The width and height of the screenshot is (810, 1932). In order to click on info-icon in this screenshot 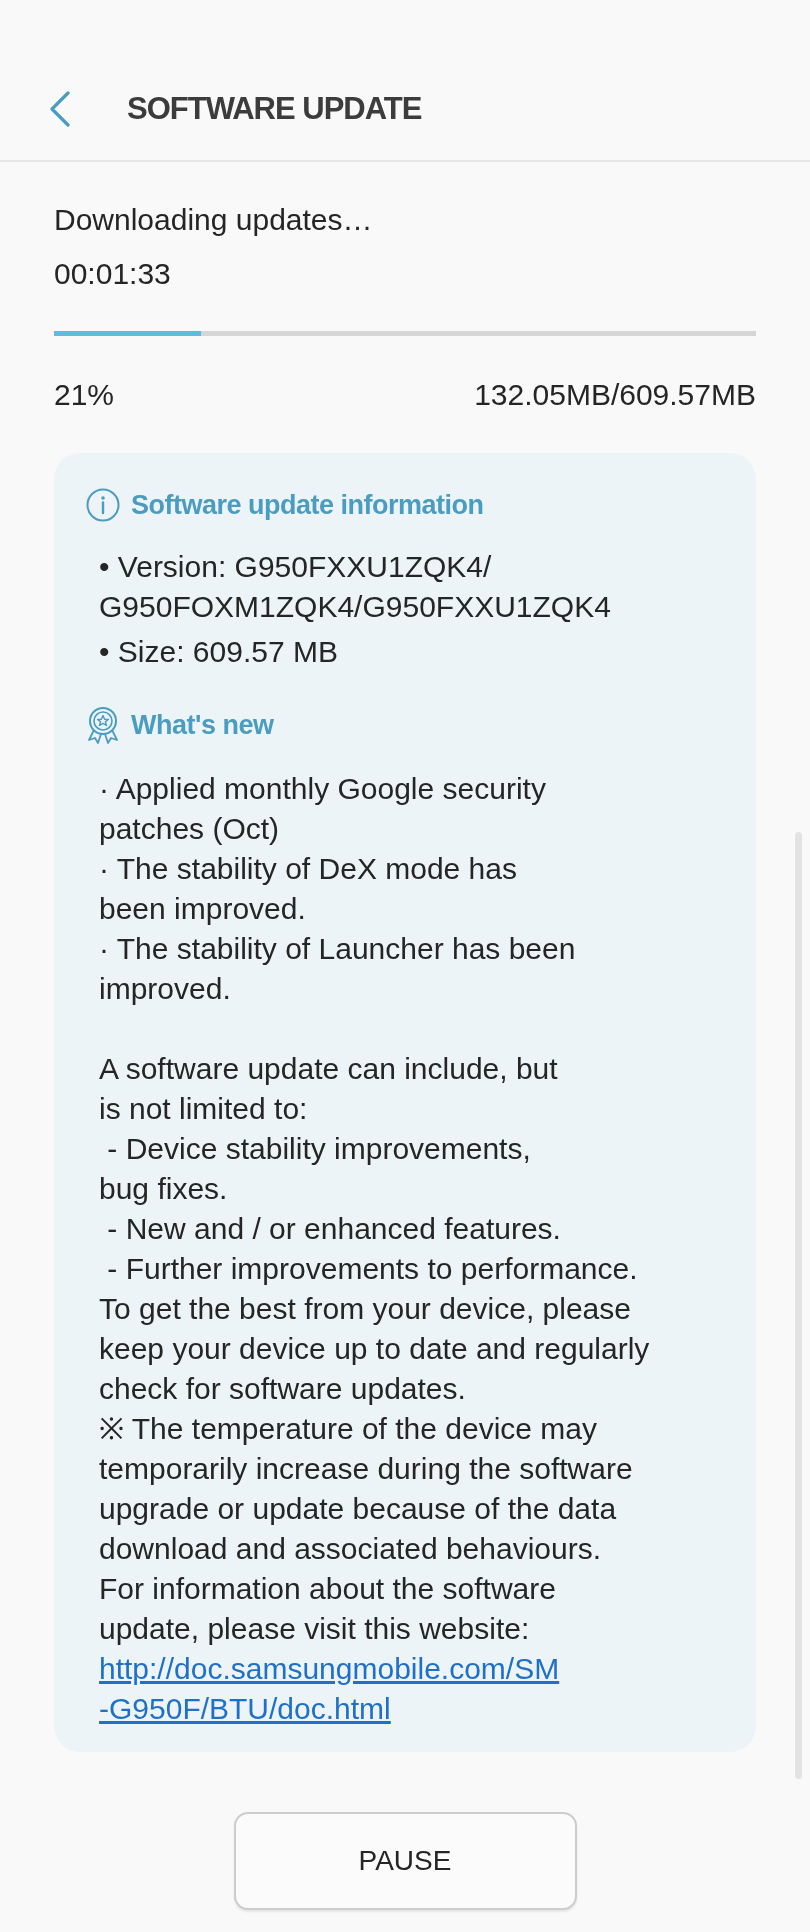, I will do `click(103, 505)`.